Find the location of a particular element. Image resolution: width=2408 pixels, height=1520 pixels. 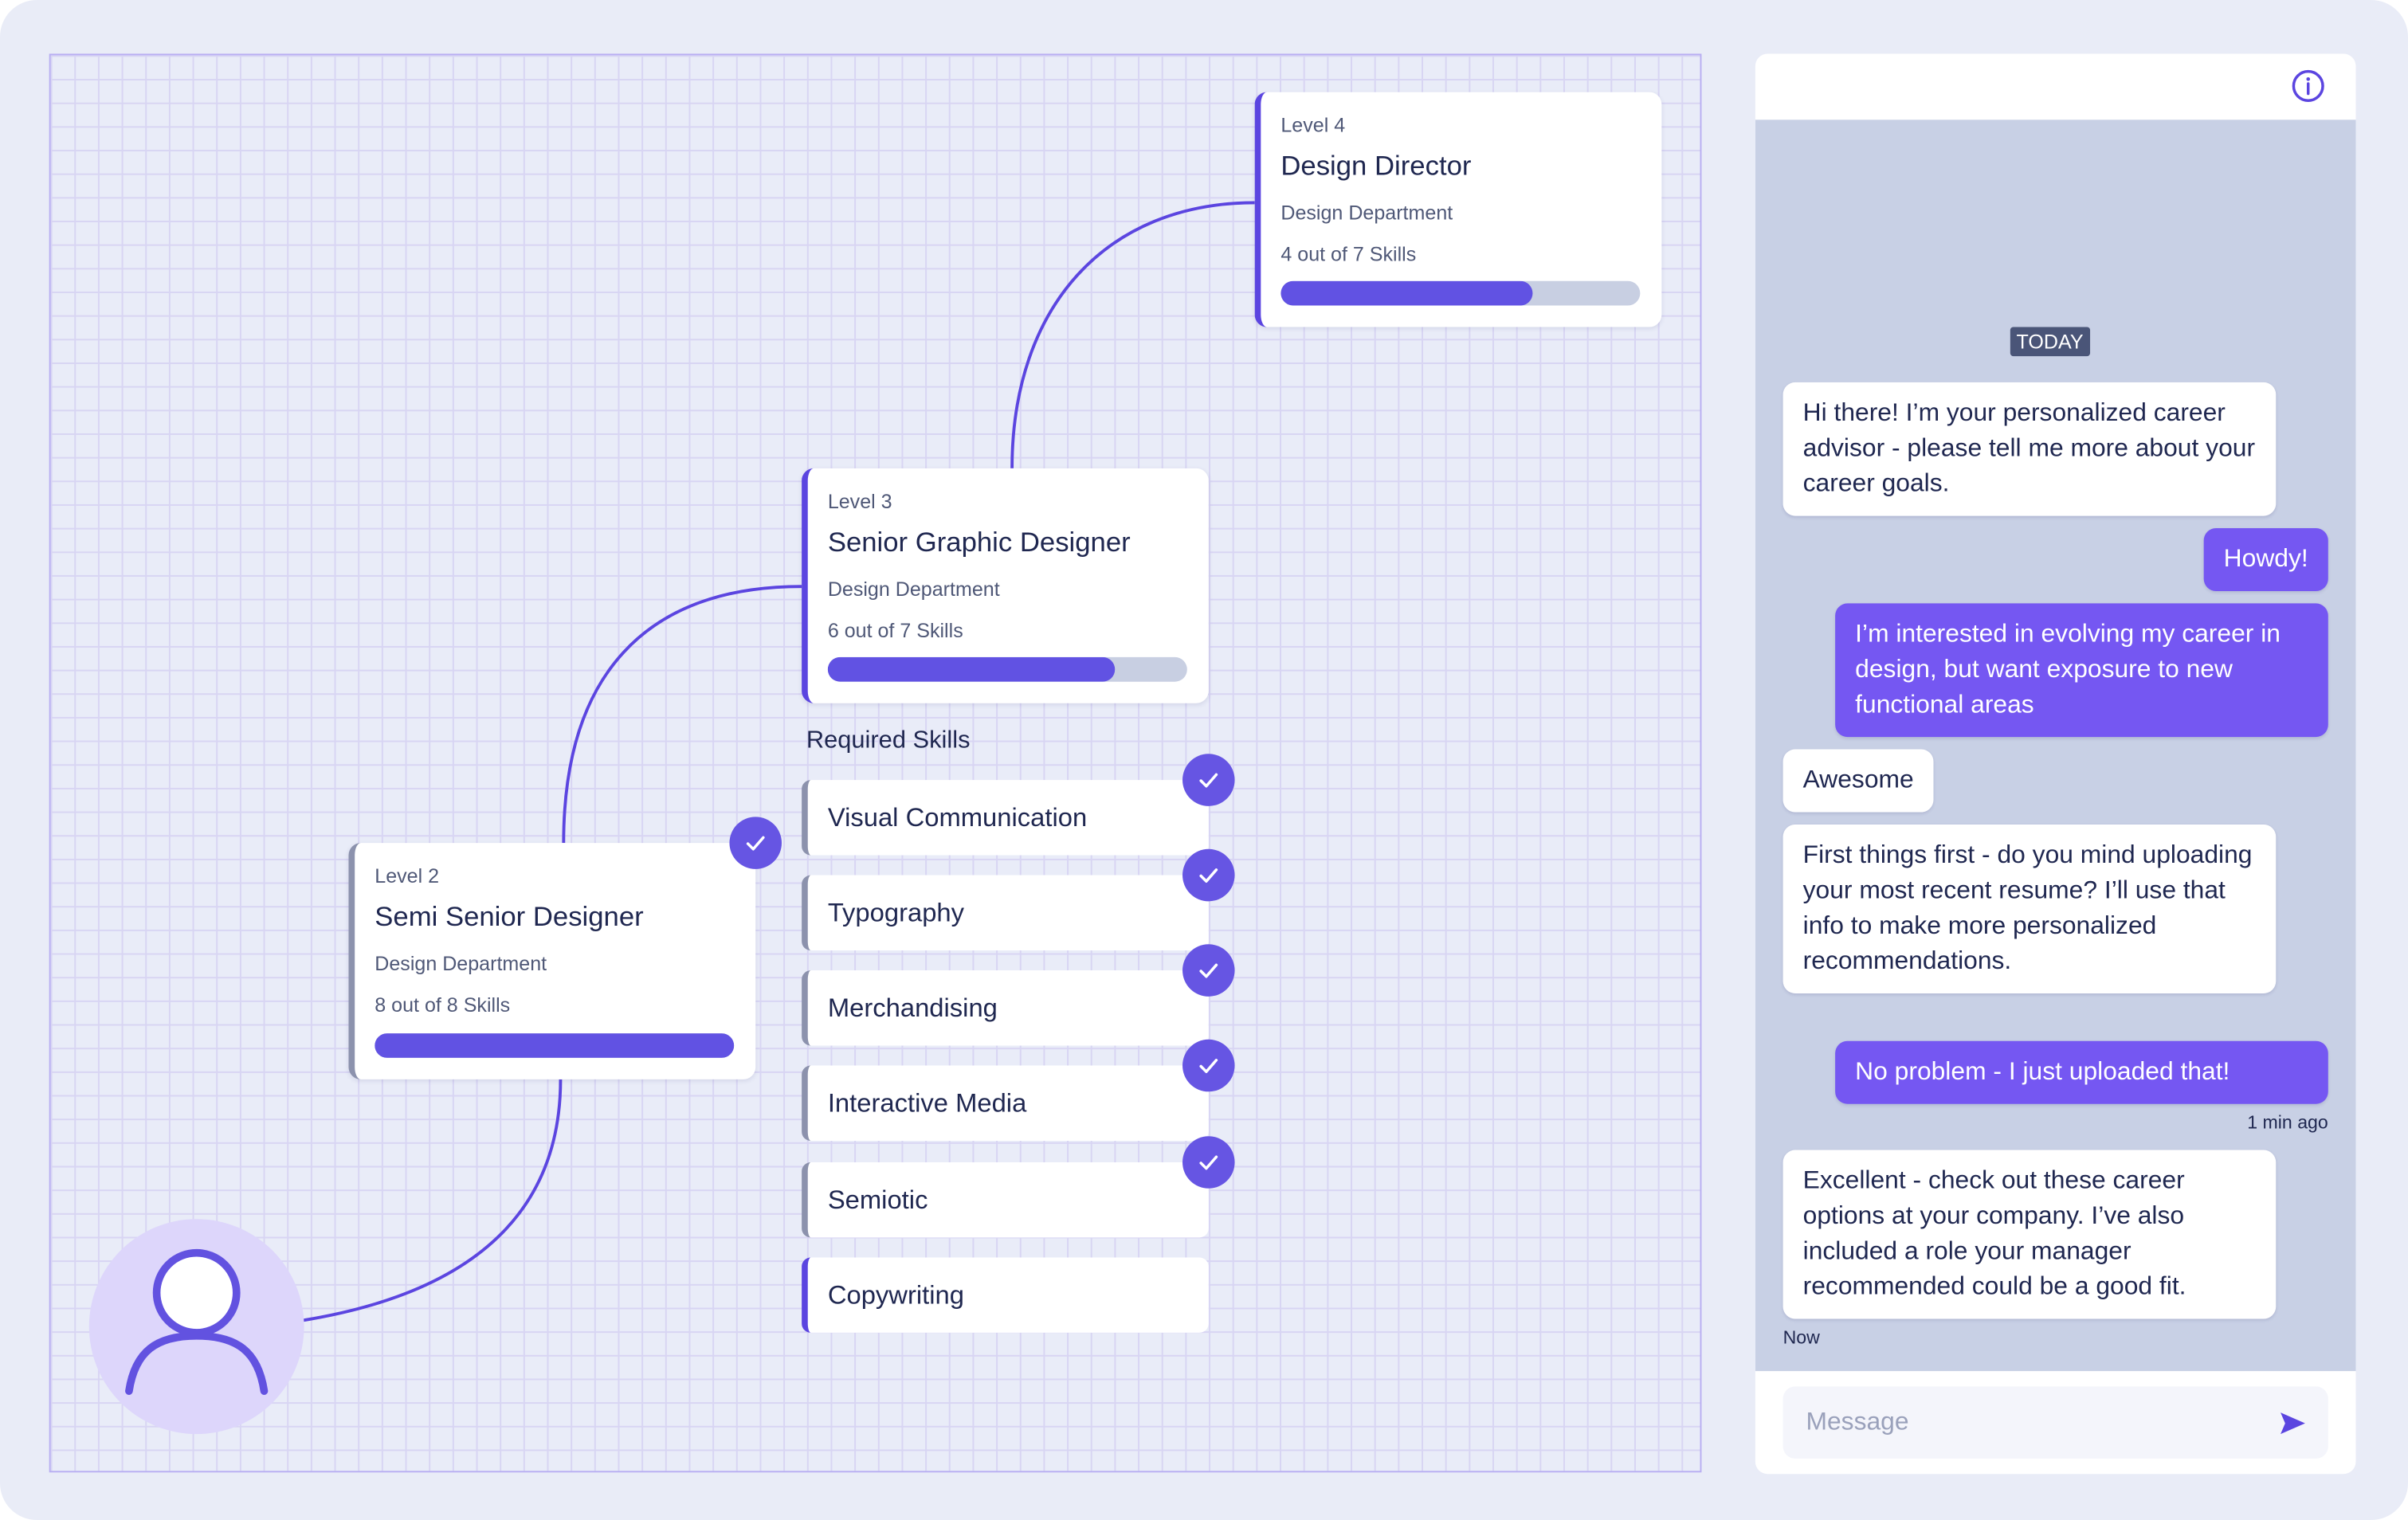

skill-item: Typography is located at coordinates (1005, 912).